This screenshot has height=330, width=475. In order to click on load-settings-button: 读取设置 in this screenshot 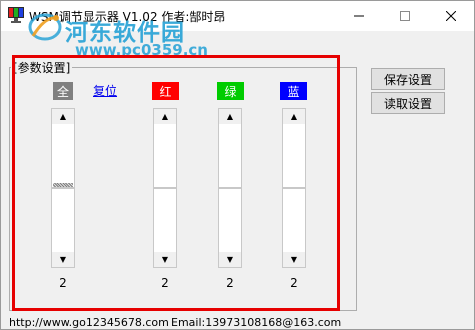, I will do `click(408, 103)`.